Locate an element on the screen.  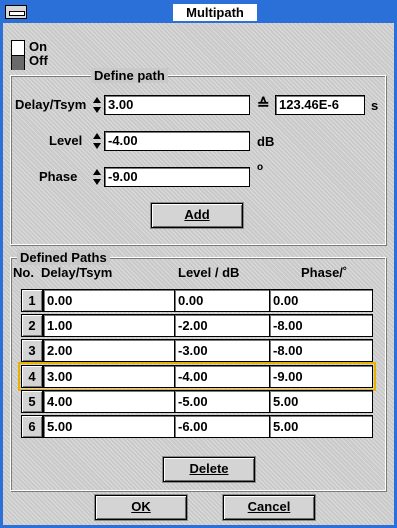
window-title: Multipath is located at coordinates (215, 12).